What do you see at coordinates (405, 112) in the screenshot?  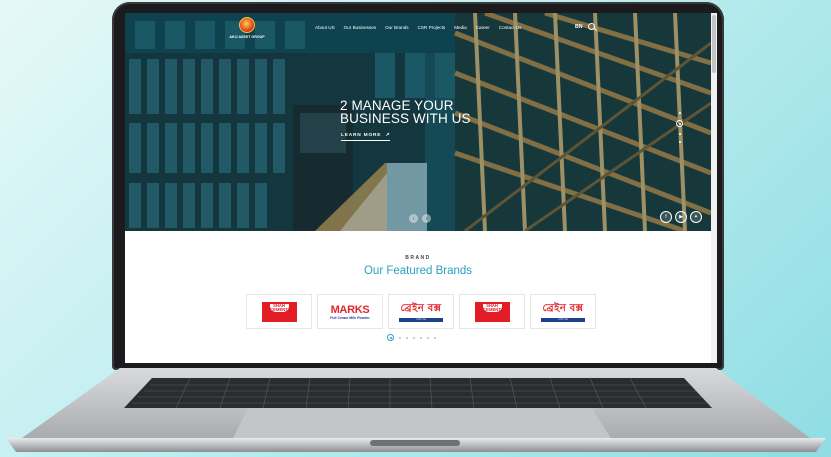 I see `hero-headline: 2 MANAGE YOUR BUSINESS WITH US` at bounding box center [405, 112].